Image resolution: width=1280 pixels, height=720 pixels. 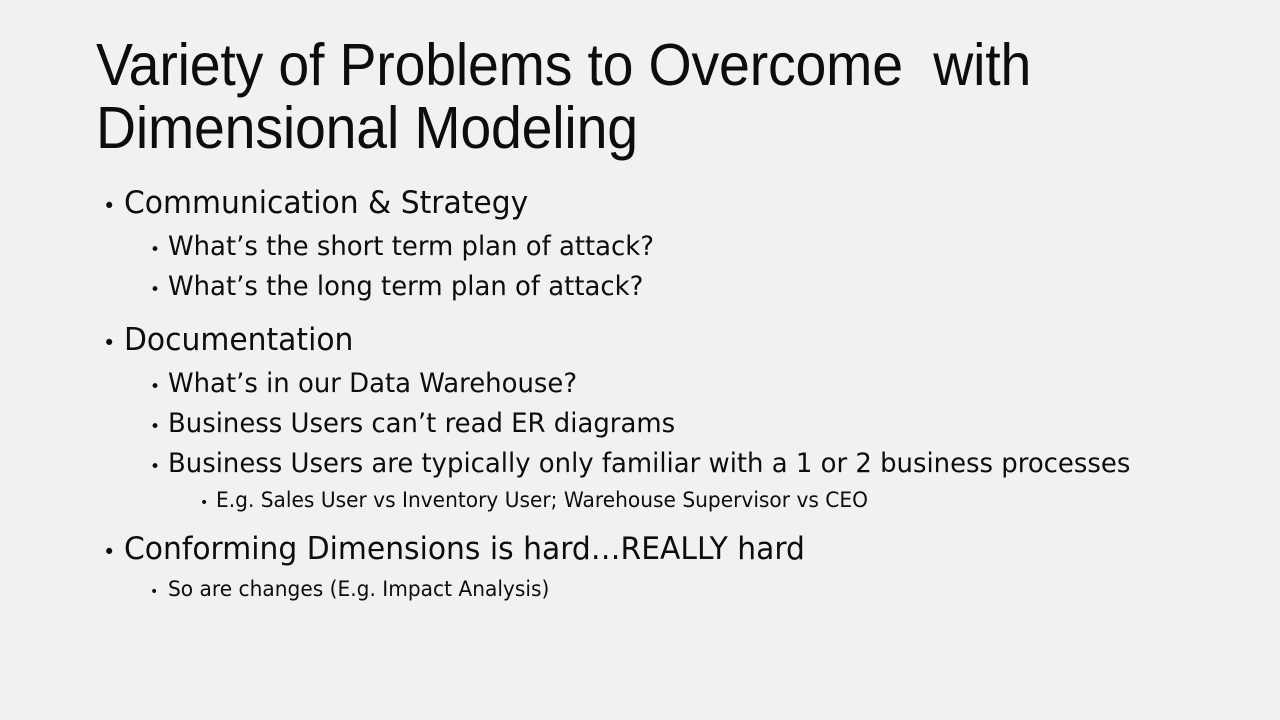 What do you see at coordinates (656, 347) in the screenshot?
I see `bullet-item-level1: • Documentation` at bounding box center [656, 347].